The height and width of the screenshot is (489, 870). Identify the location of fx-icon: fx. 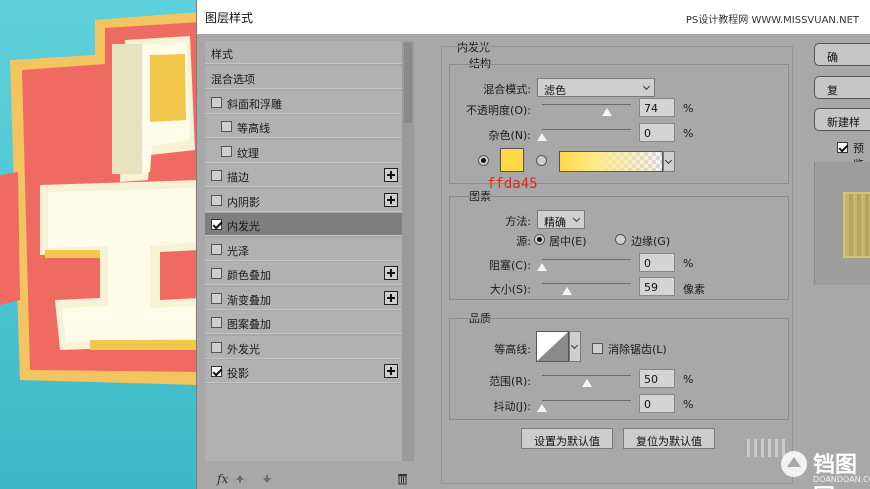
(222, 479).